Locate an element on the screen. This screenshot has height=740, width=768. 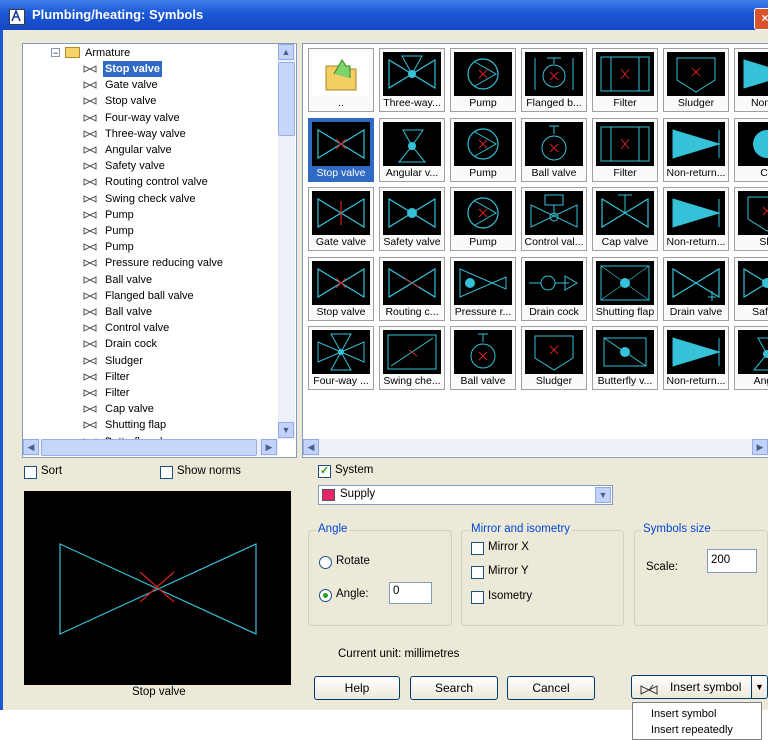
insert-symbol-button: Insert symbol is located at coordinates (691, 687).